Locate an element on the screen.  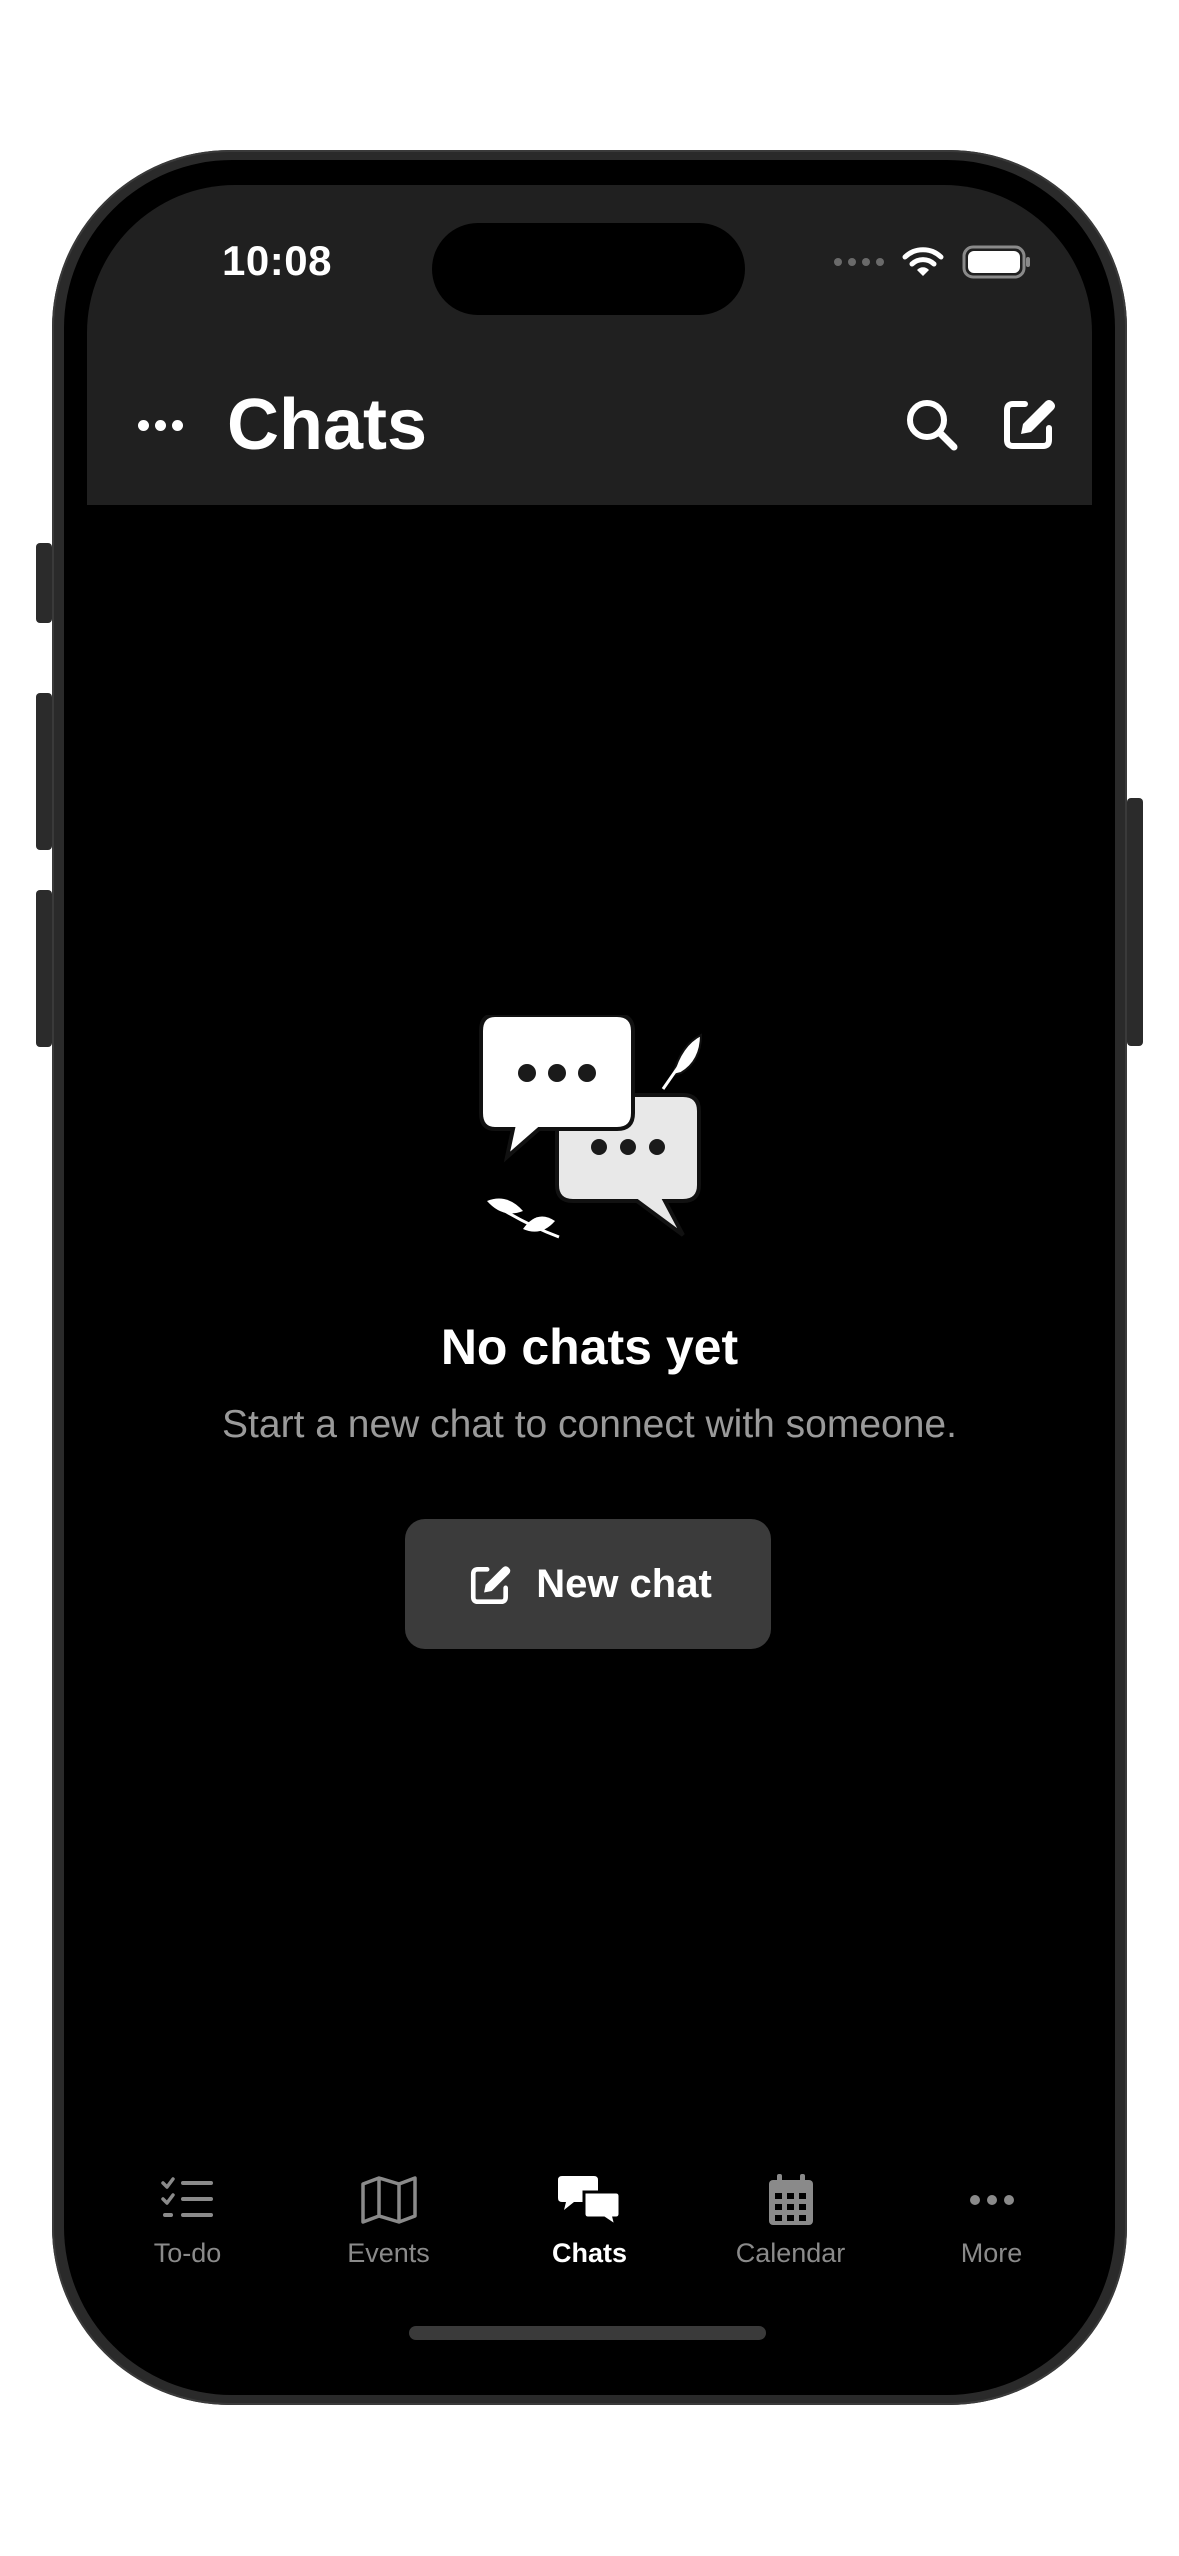
home-indicator is located at coordinates (587, 2333).